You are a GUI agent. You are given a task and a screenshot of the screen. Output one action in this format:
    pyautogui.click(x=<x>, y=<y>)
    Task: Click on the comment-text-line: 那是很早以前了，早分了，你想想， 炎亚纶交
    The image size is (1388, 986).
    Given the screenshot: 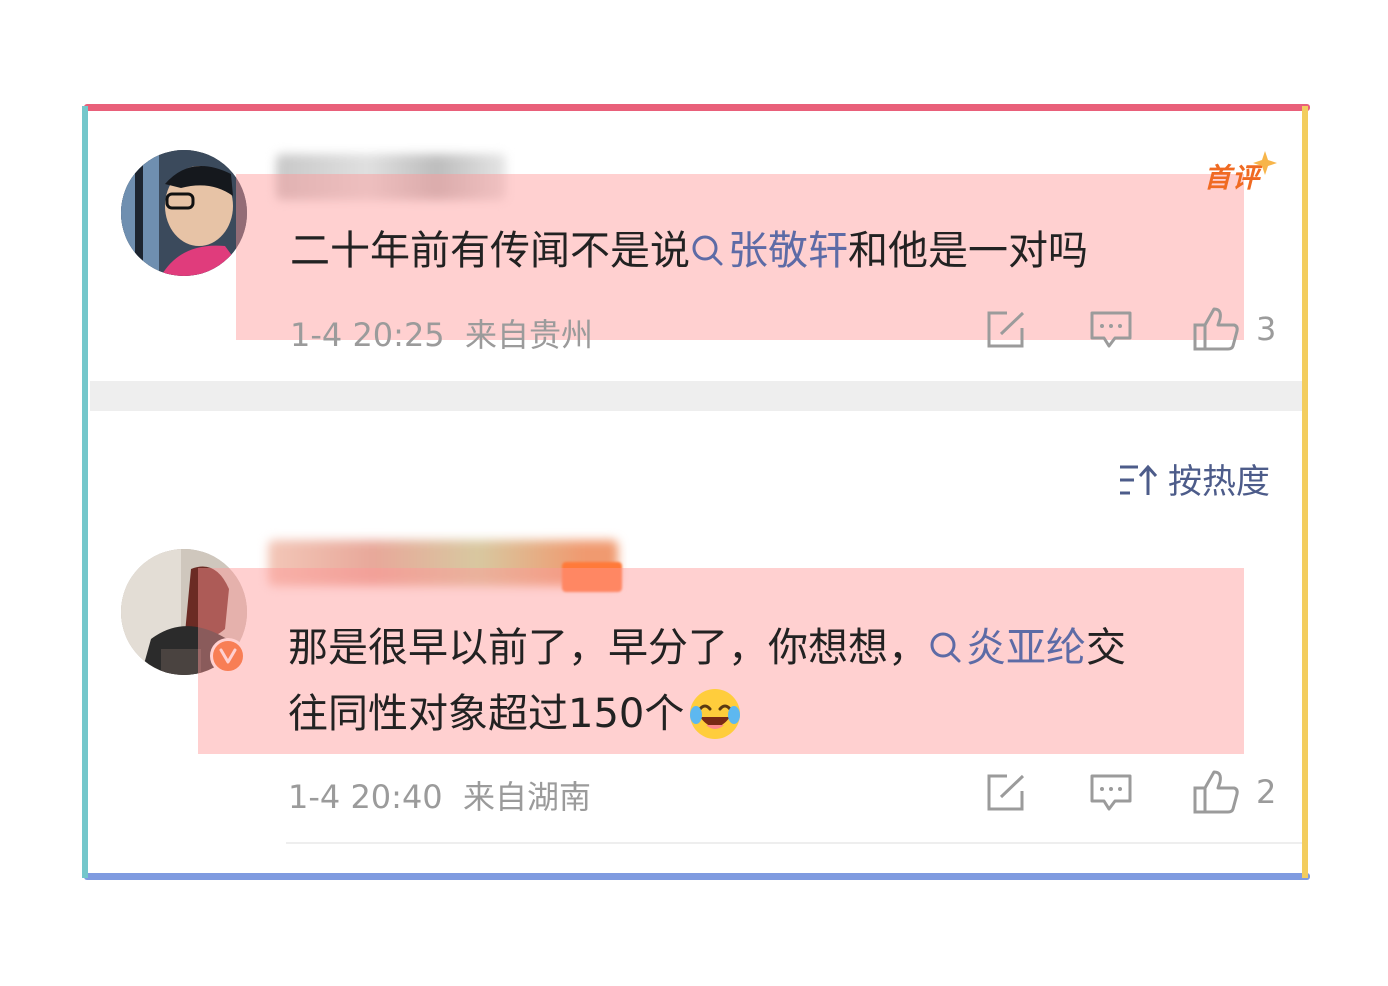 What is the action you would take?
    pyautogui.click(x=707, y=648)
    